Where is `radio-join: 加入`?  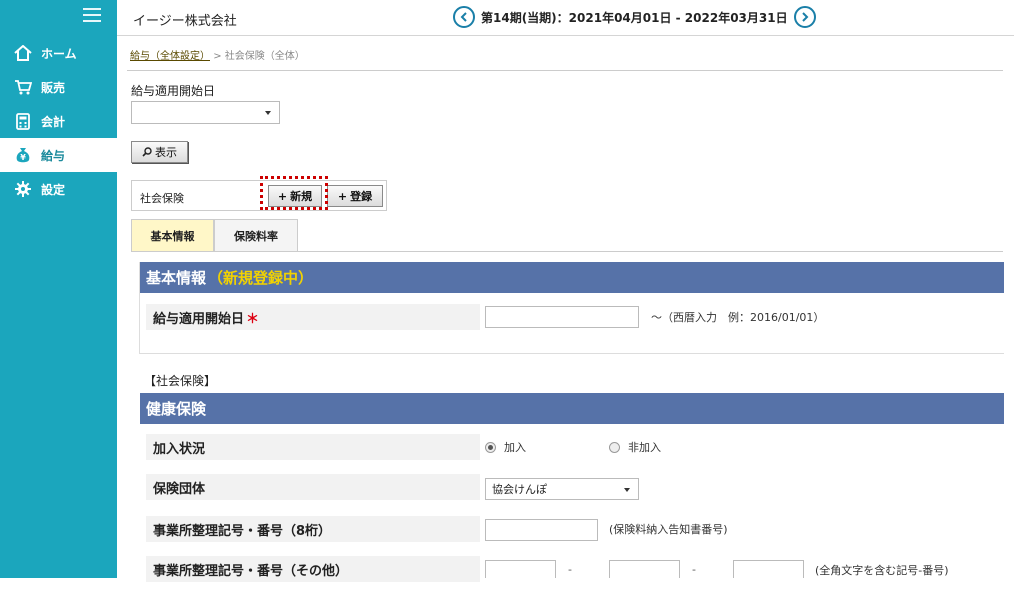 radio-join: 加入 is located at coordinates (505, 447).